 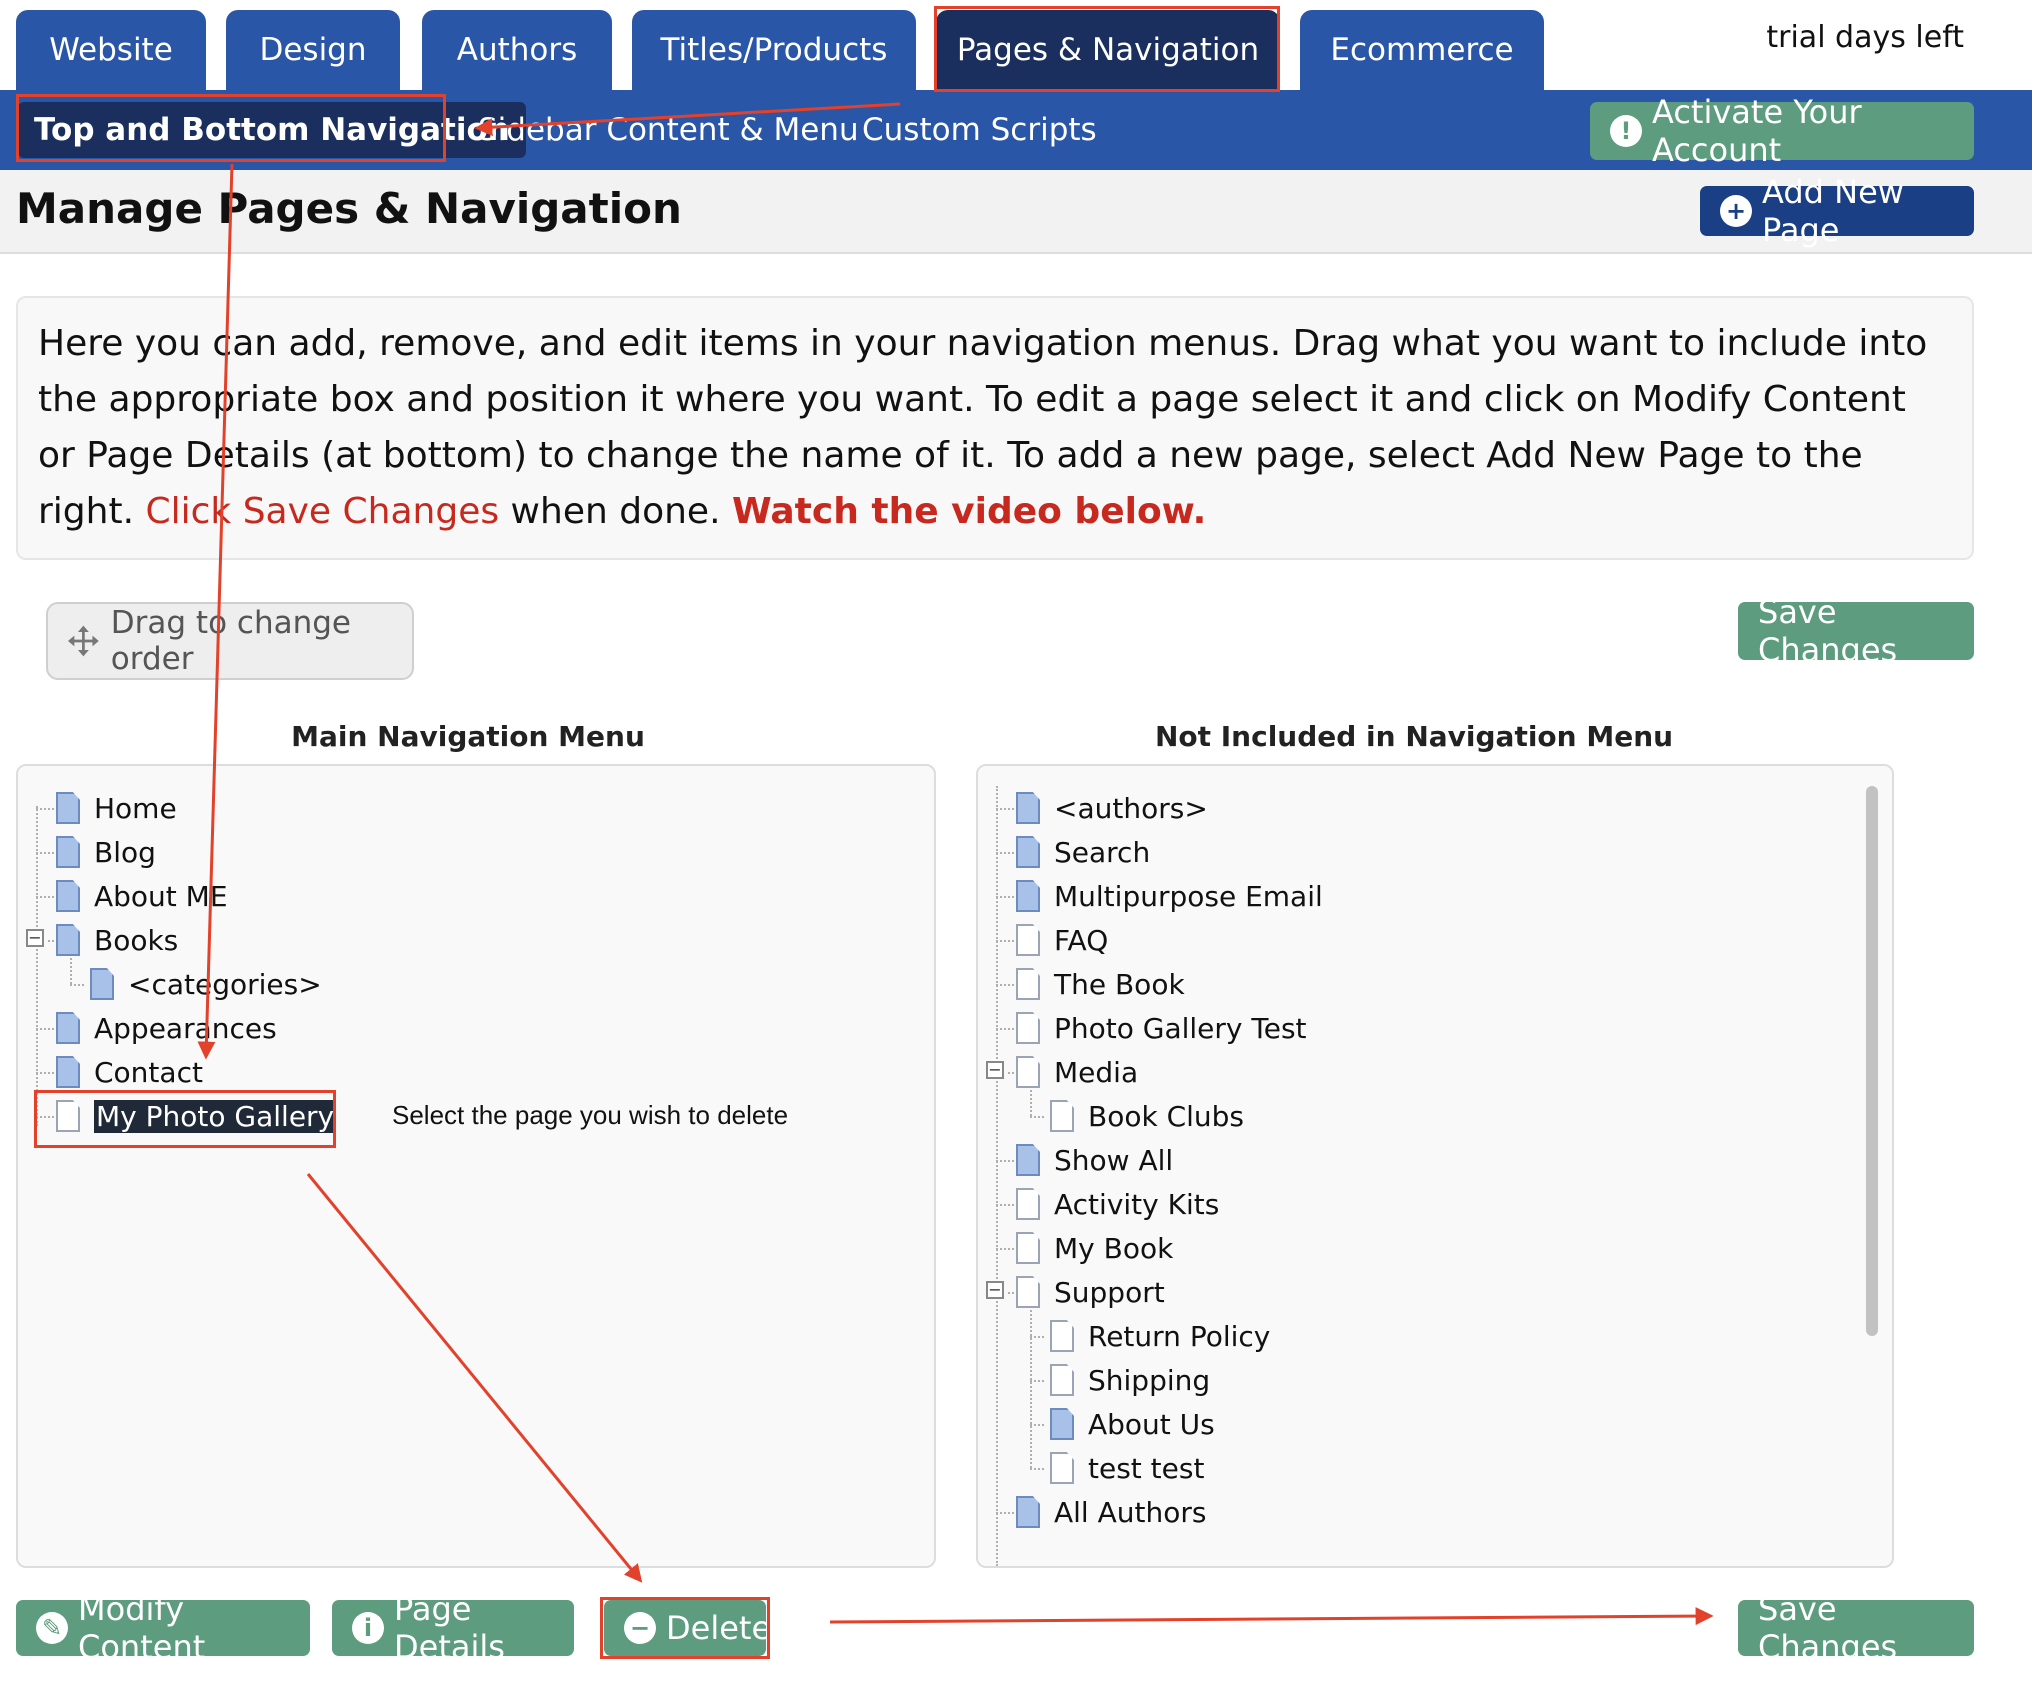 I want to click on minus-circle-icon: −, so click(x=640, y=1628).